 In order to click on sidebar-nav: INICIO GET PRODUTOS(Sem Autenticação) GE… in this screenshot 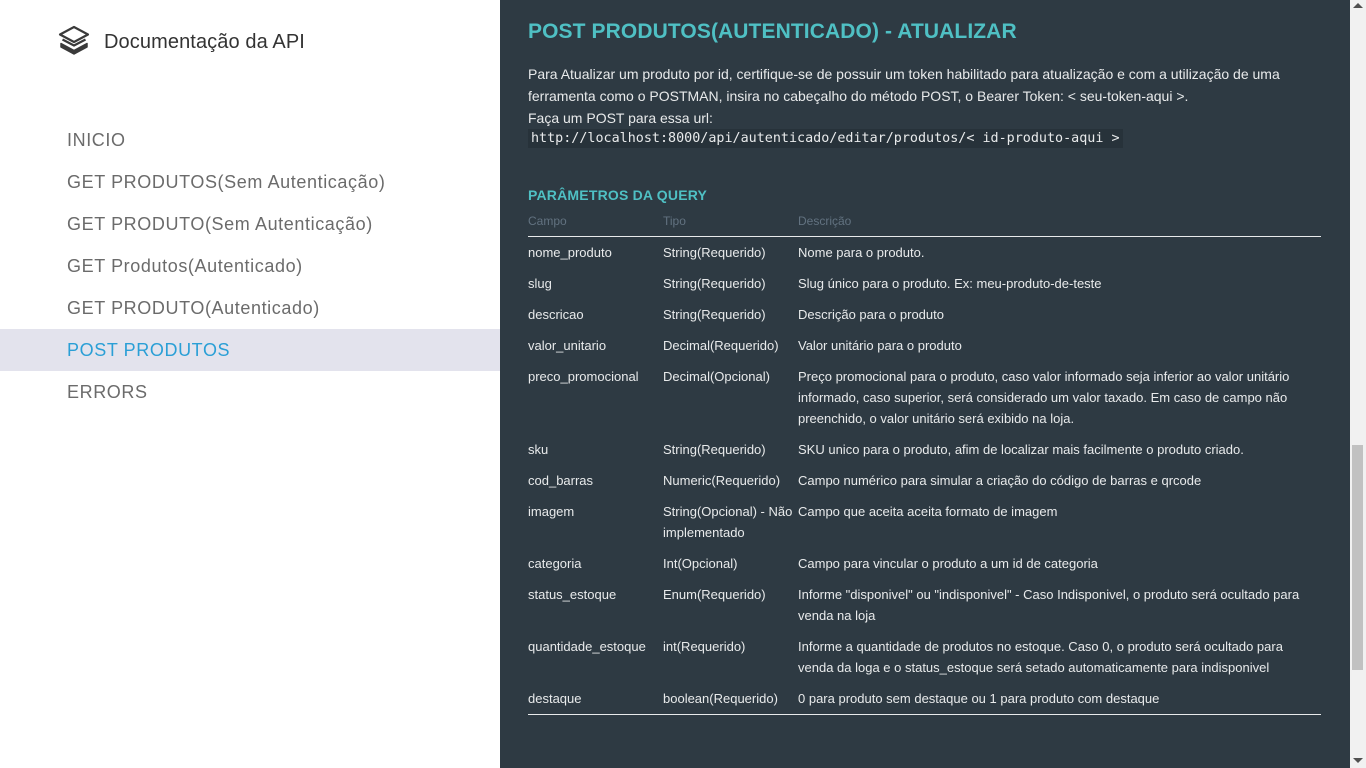, I will do `click(250, 266)`.